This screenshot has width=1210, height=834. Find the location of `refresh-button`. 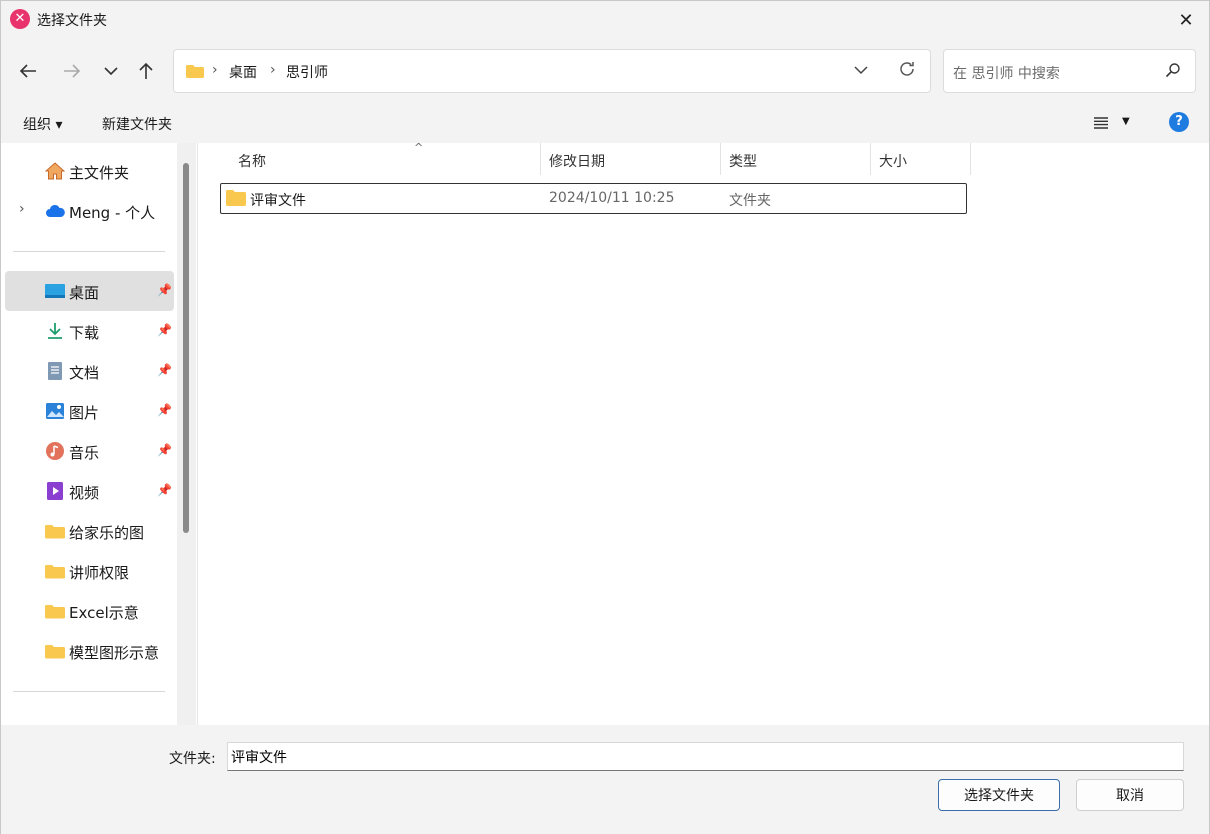

refresh-button is located at coordinates (907, 71).